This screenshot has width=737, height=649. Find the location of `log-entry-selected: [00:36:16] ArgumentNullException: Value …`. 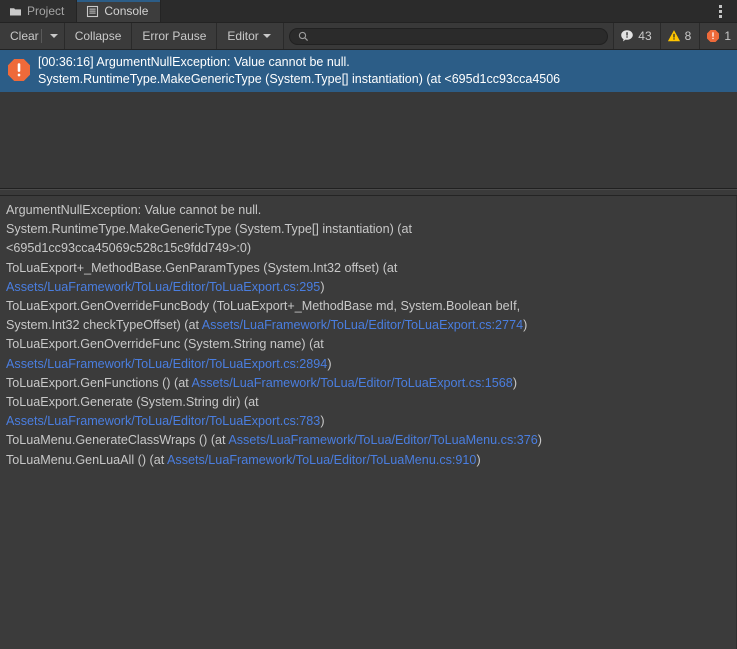

log-entry-selected: [00:36:16] ArgumentNullException: Value … is located at coordinates (368, 71).